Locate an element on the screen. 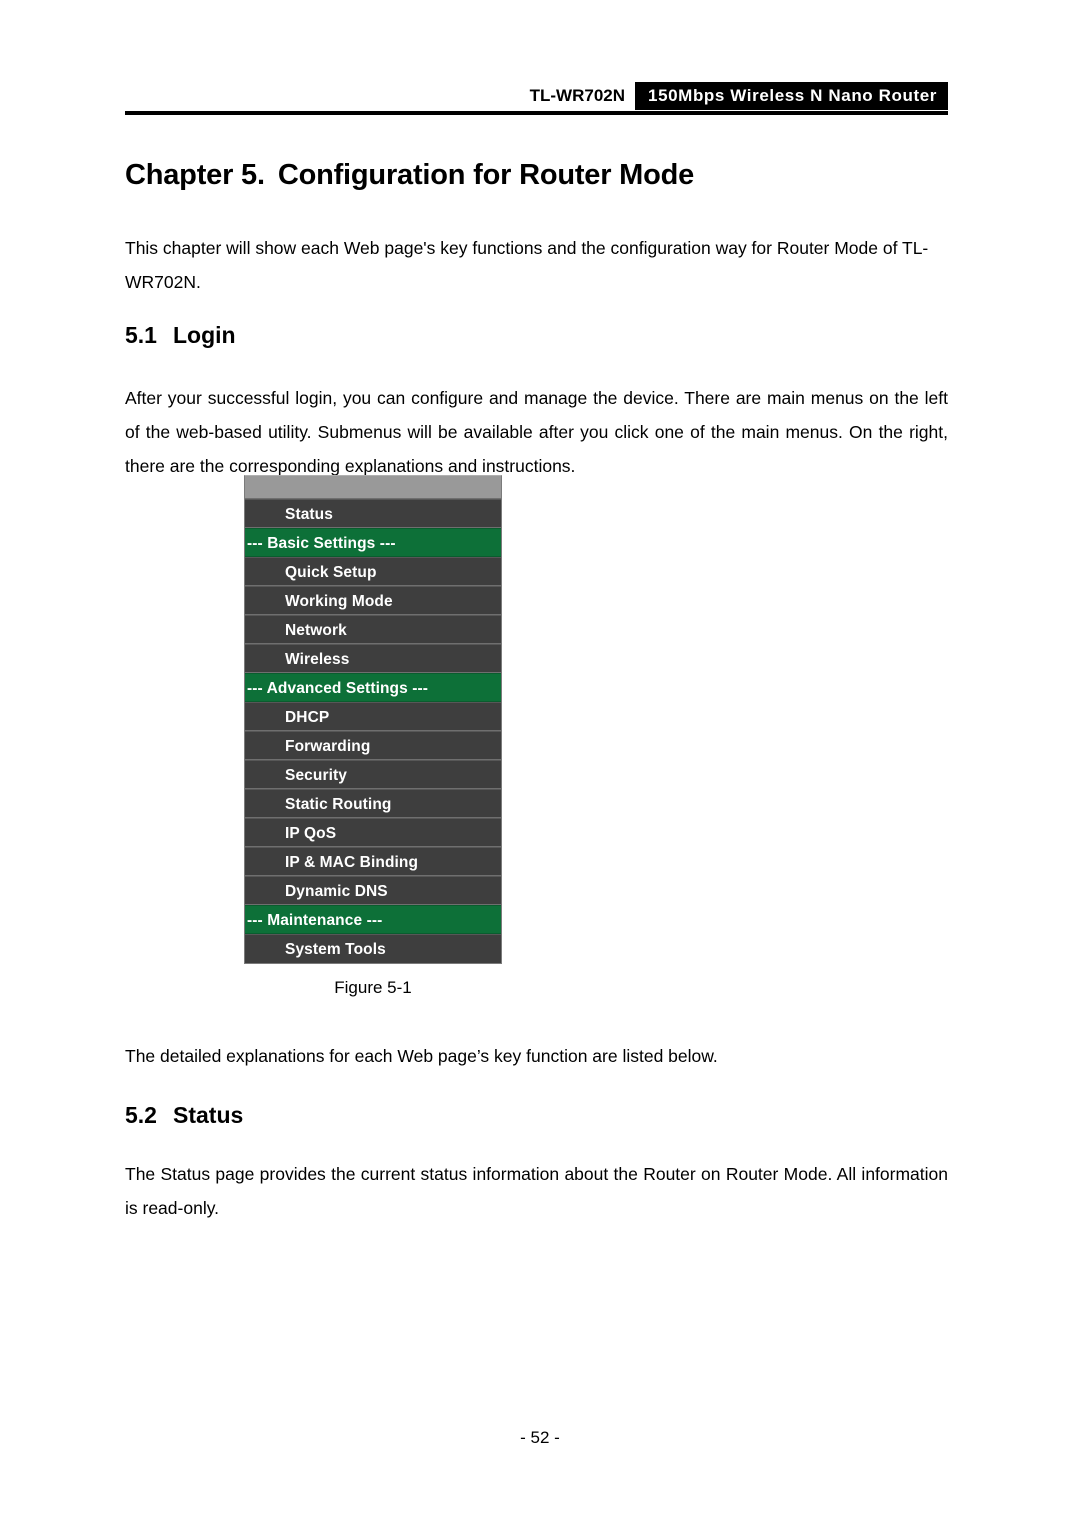 The image size is (1080, 1527). menu-item-system-tools: System Tools is located at coordinates (373, 948).